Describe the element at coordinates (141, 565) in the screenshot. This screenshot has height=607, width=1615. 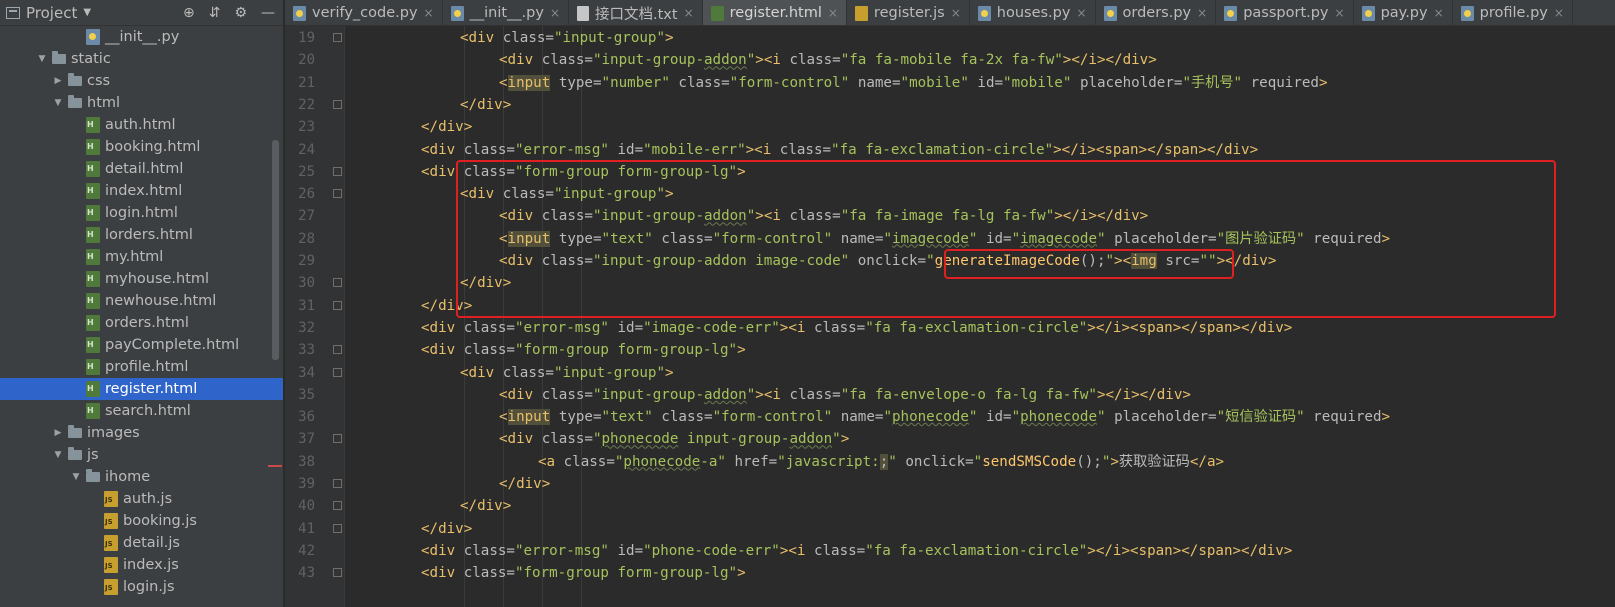
I see `tree-file-index-js: index.js` at that location.